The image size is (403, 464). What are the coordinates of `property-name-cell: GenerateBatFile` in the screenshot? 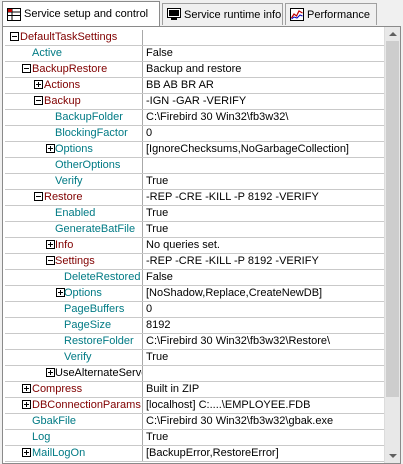 It's located at (74, 229).